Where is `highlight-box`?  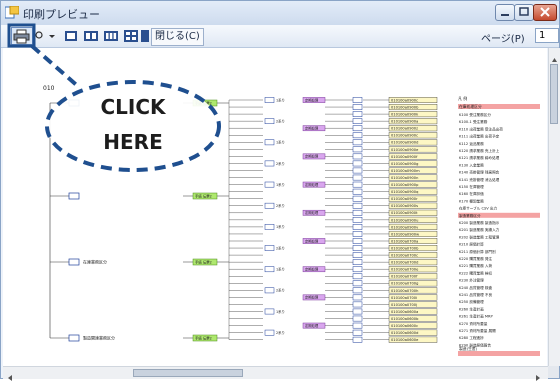 highlight-box is located at coordinates (21, 35).